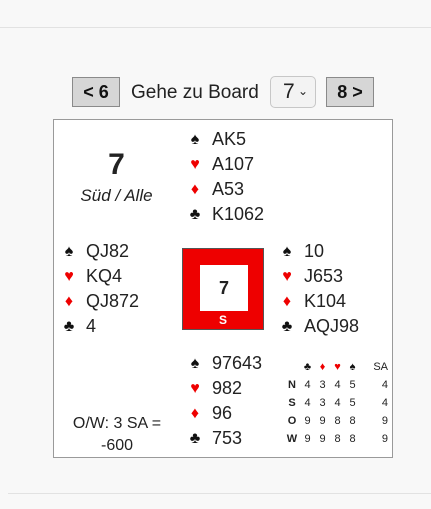 The image size is (431, 509). Describe the element at coordinates (292, 385) in the screenshot. I see `dd-seat: N` at that location.